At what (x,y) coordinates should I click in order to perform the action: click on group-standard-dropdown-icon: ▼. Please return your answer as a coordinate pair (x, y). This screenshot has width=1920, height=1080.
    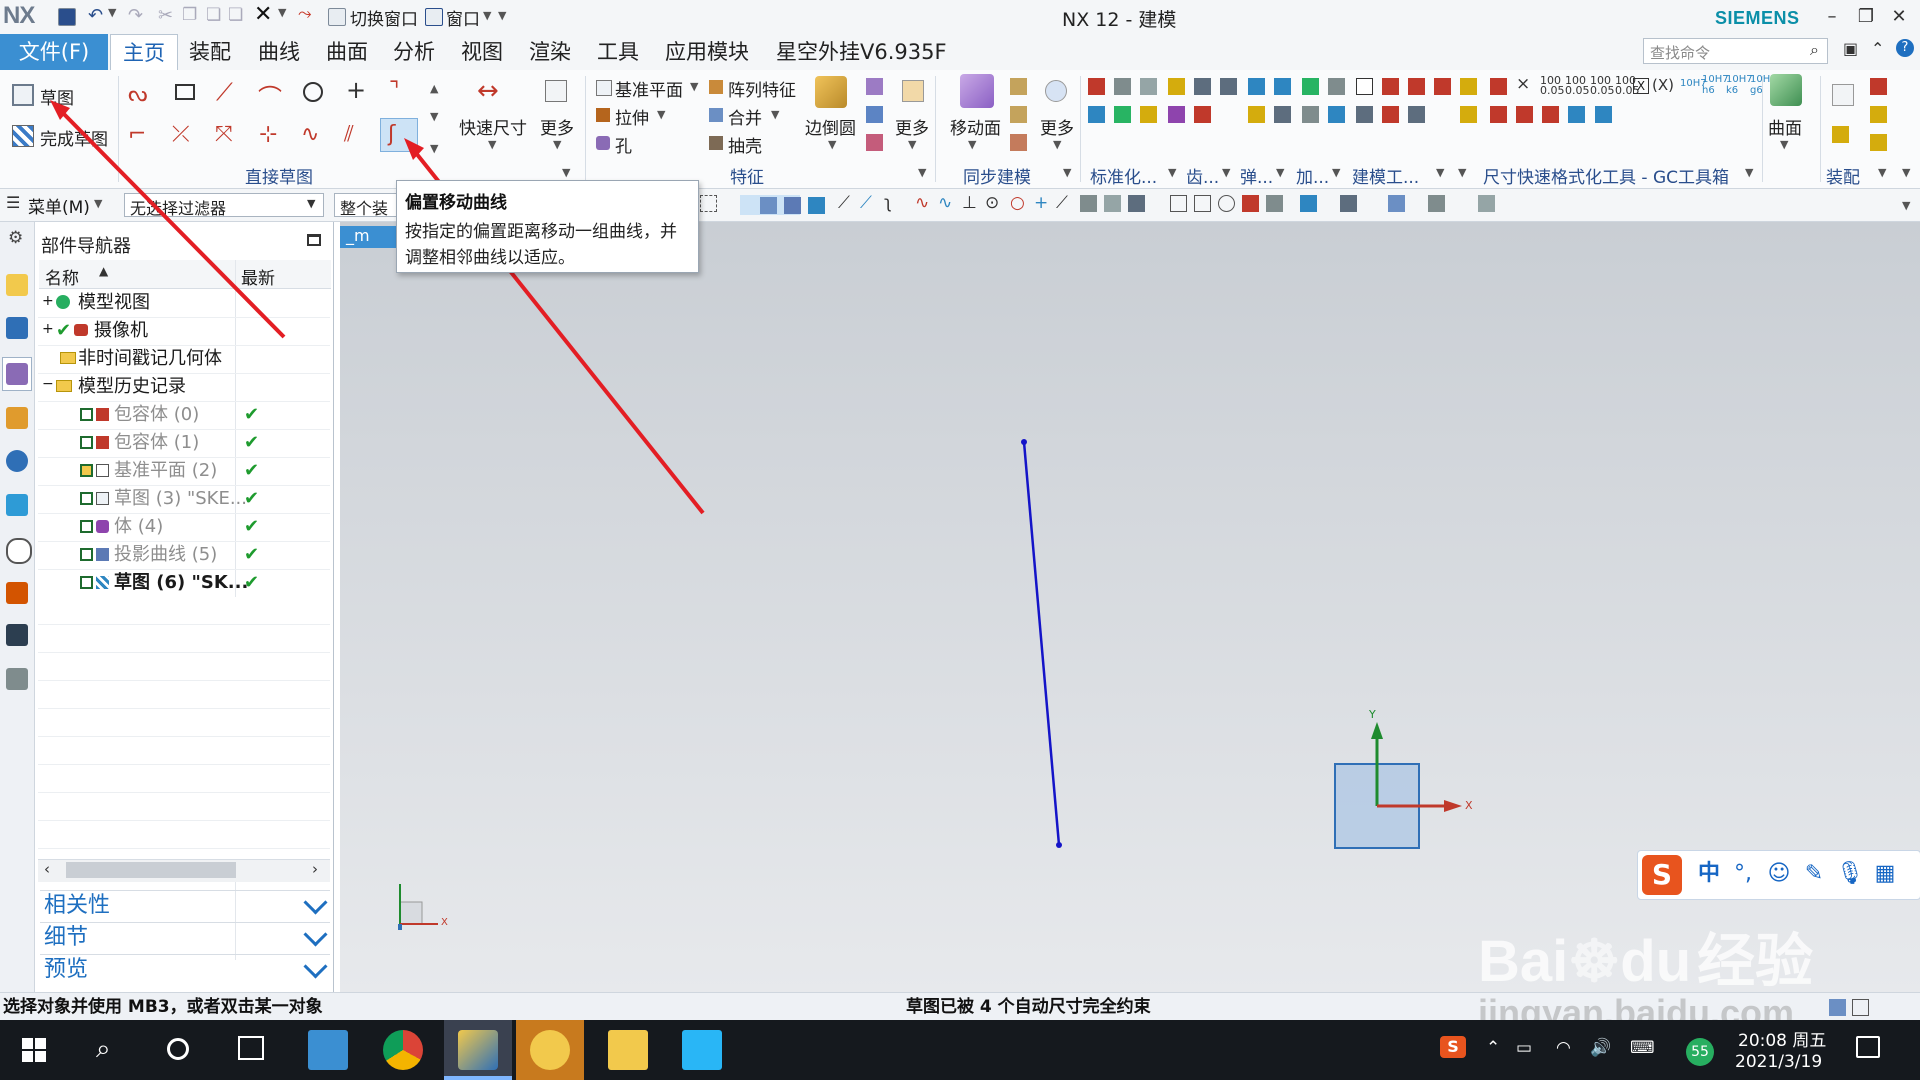
    Looking at the image, I should click on (1172, 172).